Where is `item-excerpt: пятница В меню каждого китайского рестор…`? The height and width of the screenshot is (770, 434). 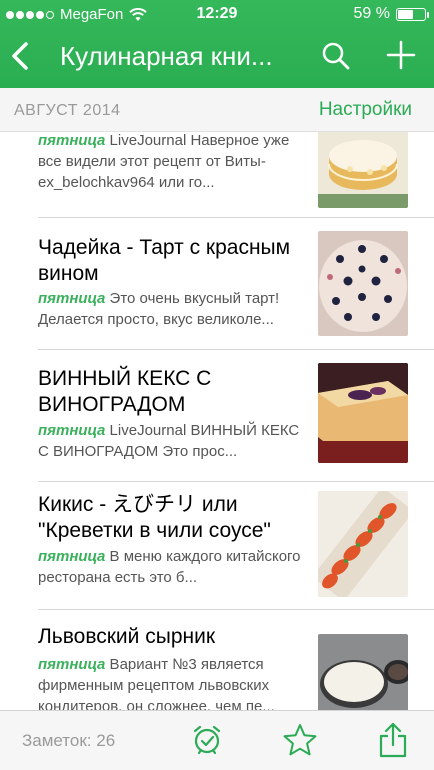 item-excerpt: пятница В меню каждого китайского рестор… is located at coordinates (173, 568).